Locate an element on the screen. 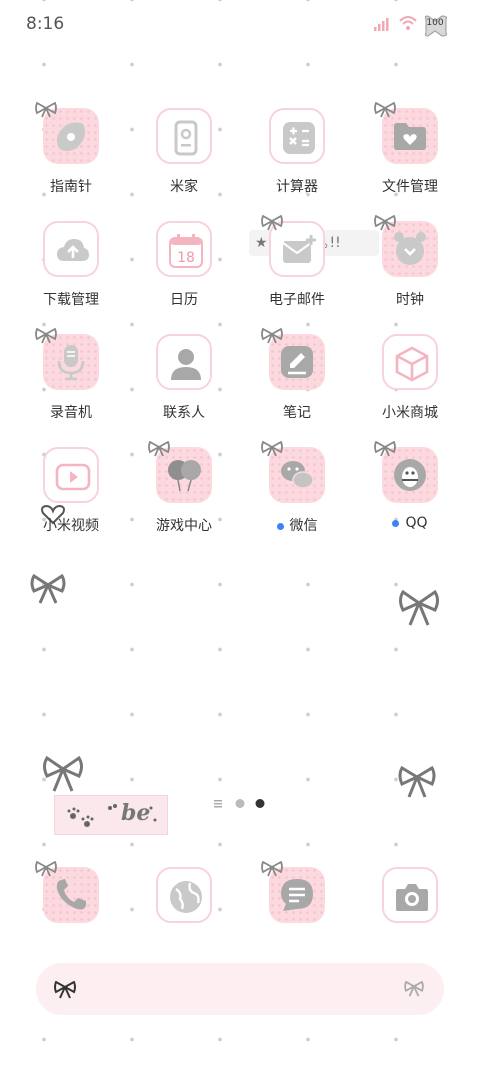 This screenshot has width=480, height=1066. app-browser is located at coordinates (184, 916).